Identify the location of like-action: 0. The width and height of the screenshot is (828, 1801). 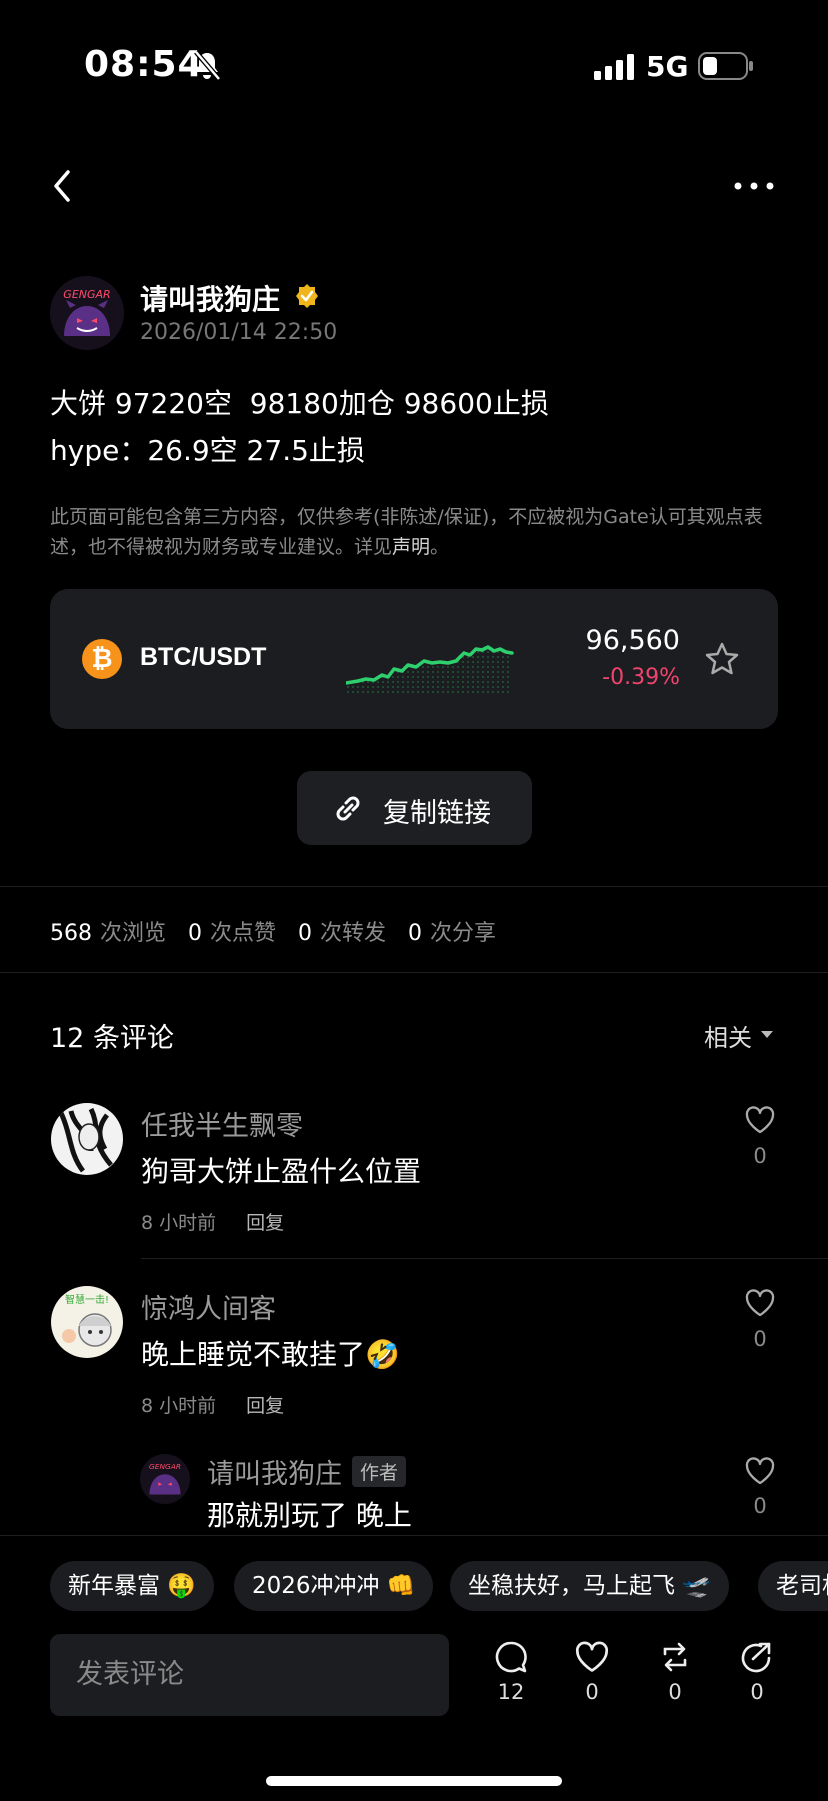
(592, 1680).